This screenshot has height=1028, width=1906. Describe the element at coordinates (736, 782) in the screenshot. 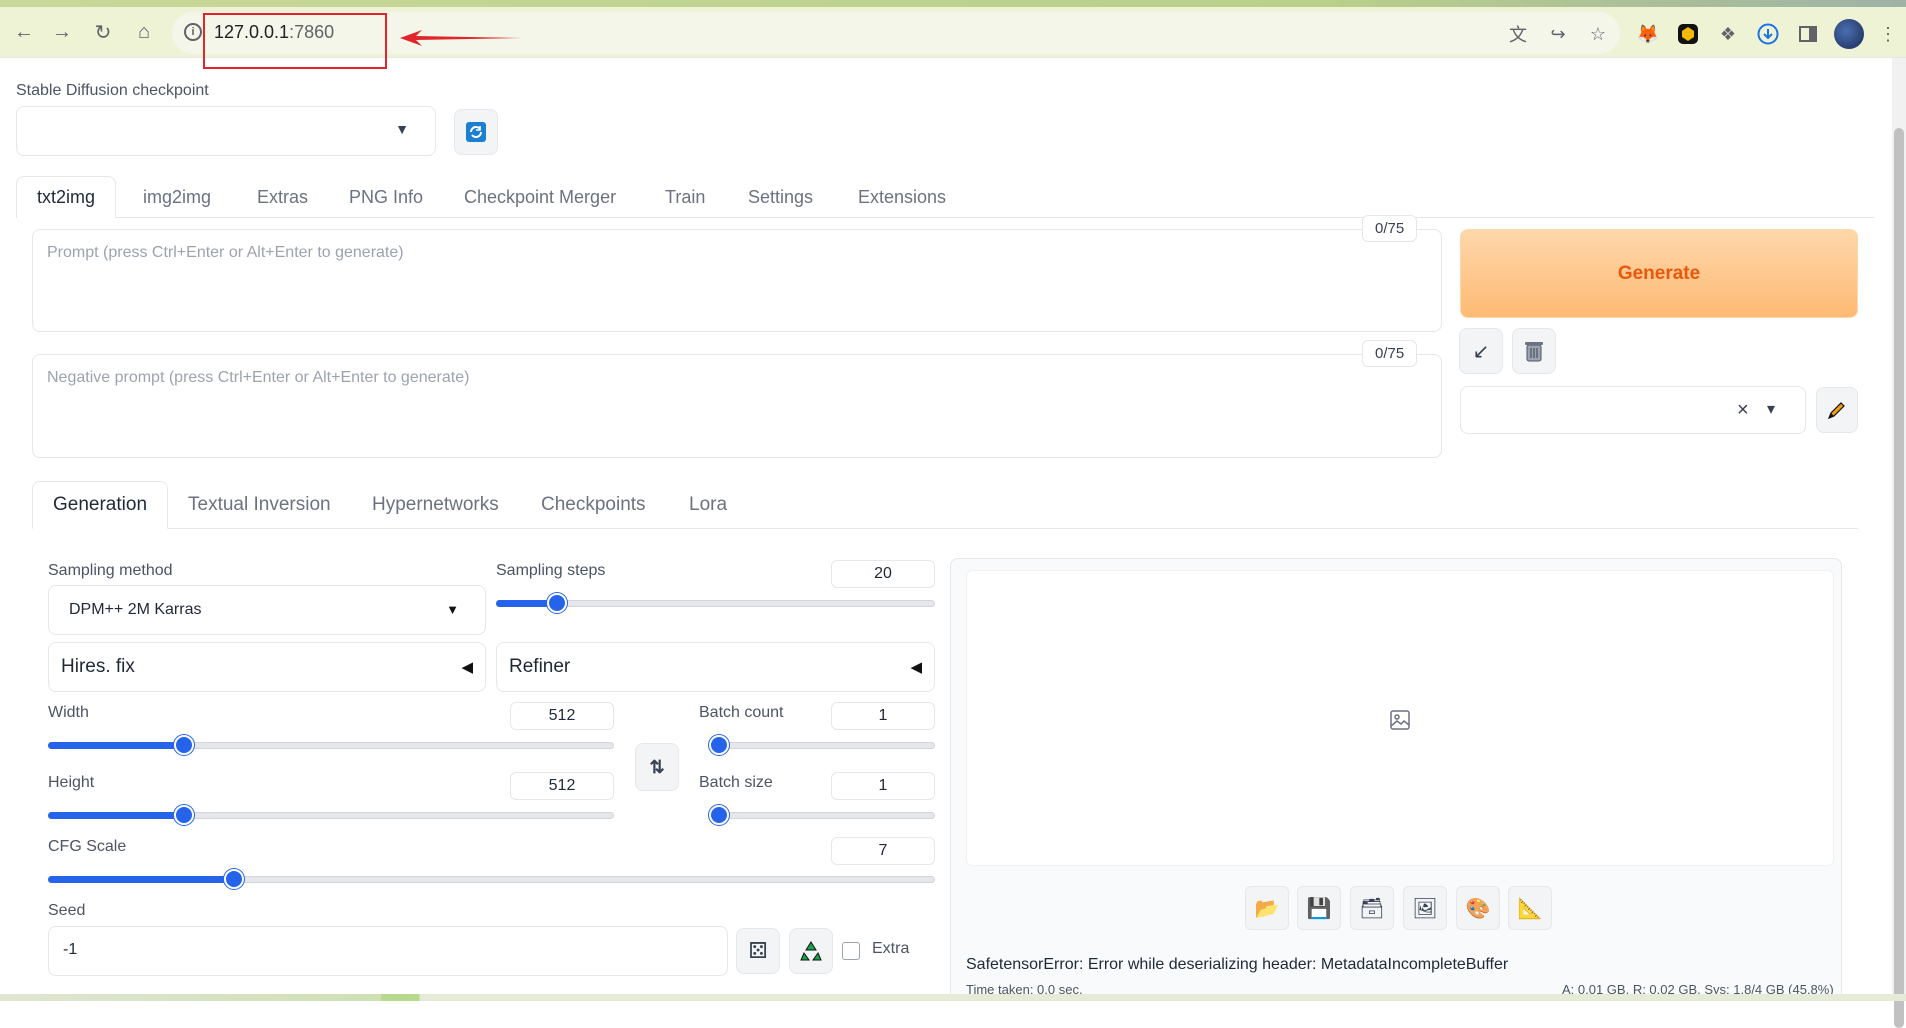

I see `batch-size-label: Batch size` at that location.